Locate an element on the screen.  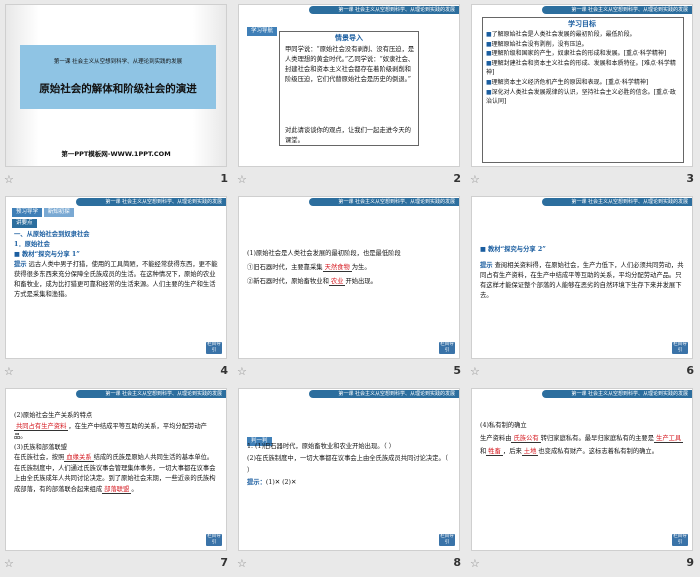
text-line: ②新石器时代，原始畜牧业和 农业 开始出现。 is located at coordinates (312, 282).